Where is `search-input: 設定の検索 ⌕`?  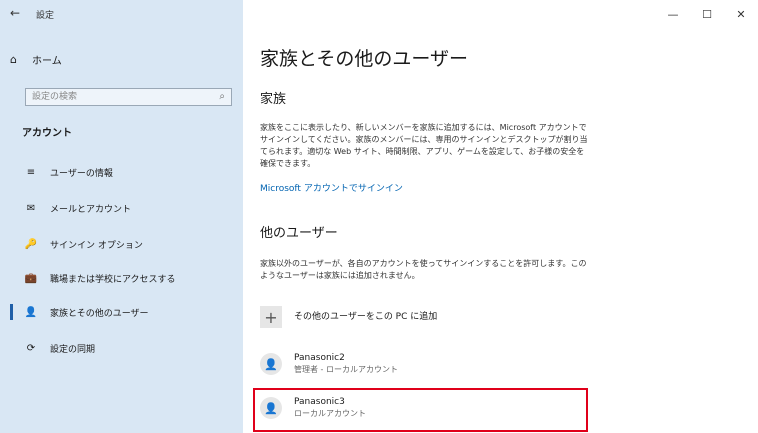
search-input: 設定の検索 ⌕ is located at coordinates (128, 97).